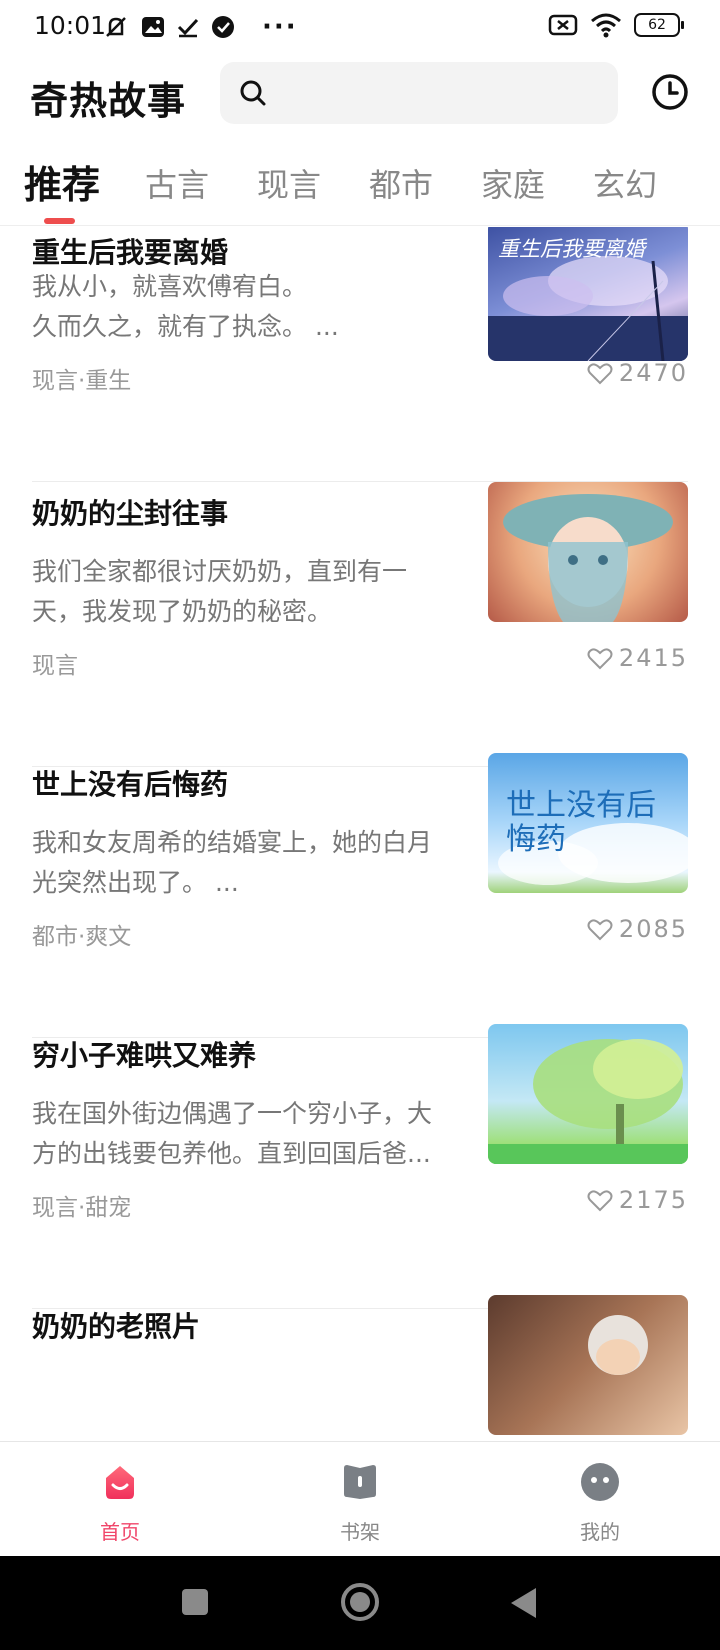 The image size is (720, 1650). What do you see at coordinates (195, 1602) in the screenshot?
I see `recents-icon` at bounding box center [195, 1602].